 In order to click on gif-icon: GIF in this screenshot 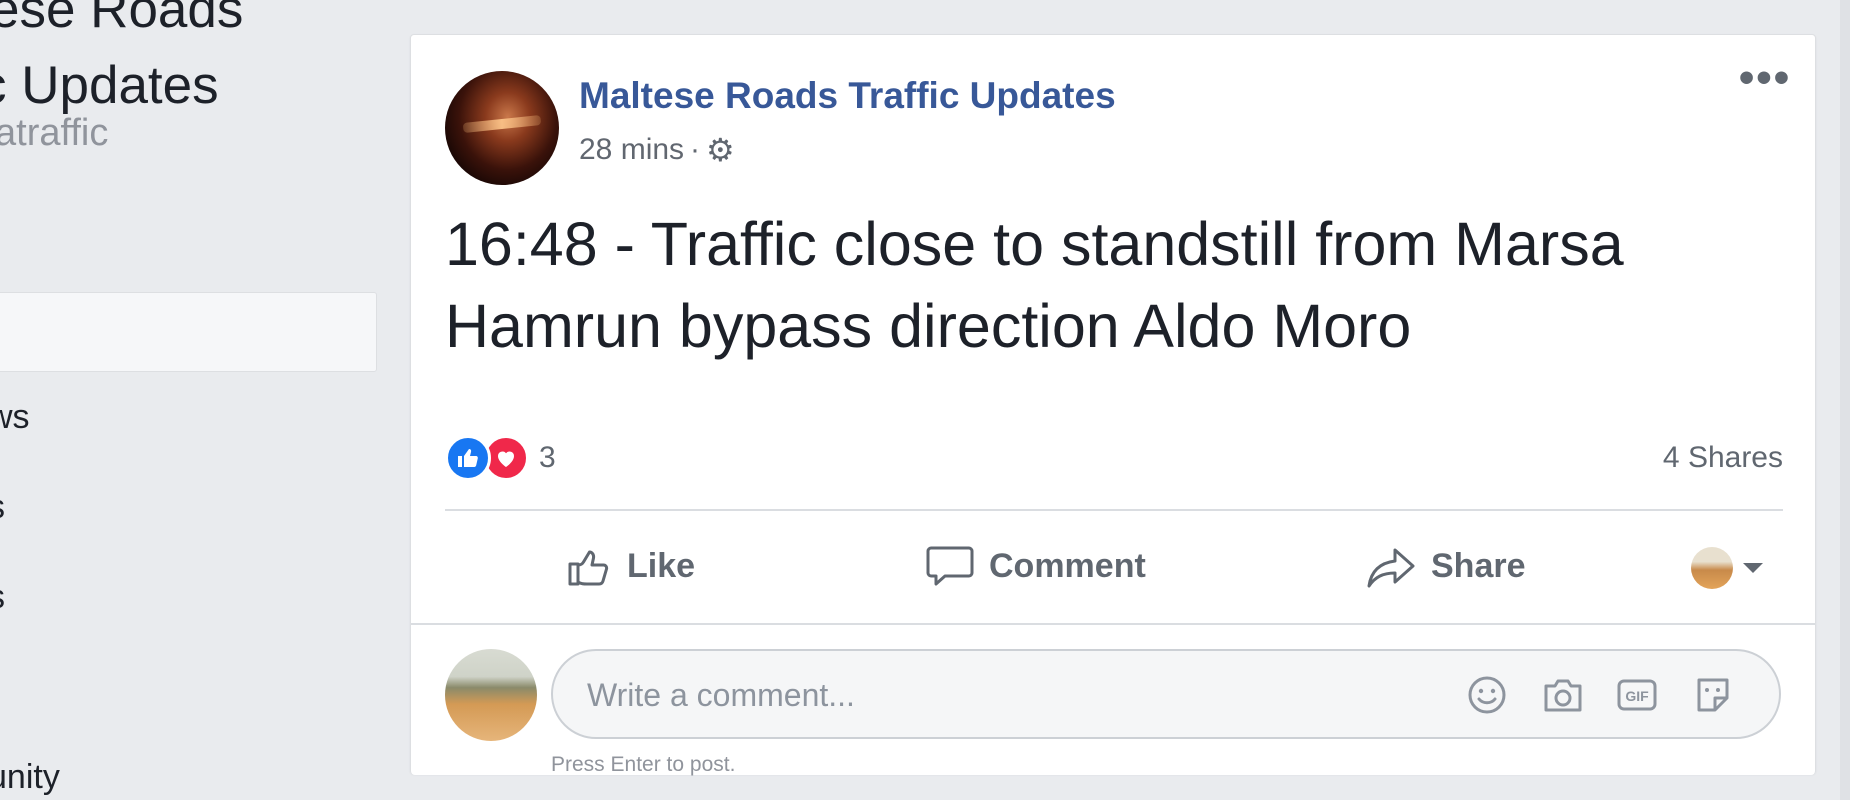, I will do `click(1637, 695)`.